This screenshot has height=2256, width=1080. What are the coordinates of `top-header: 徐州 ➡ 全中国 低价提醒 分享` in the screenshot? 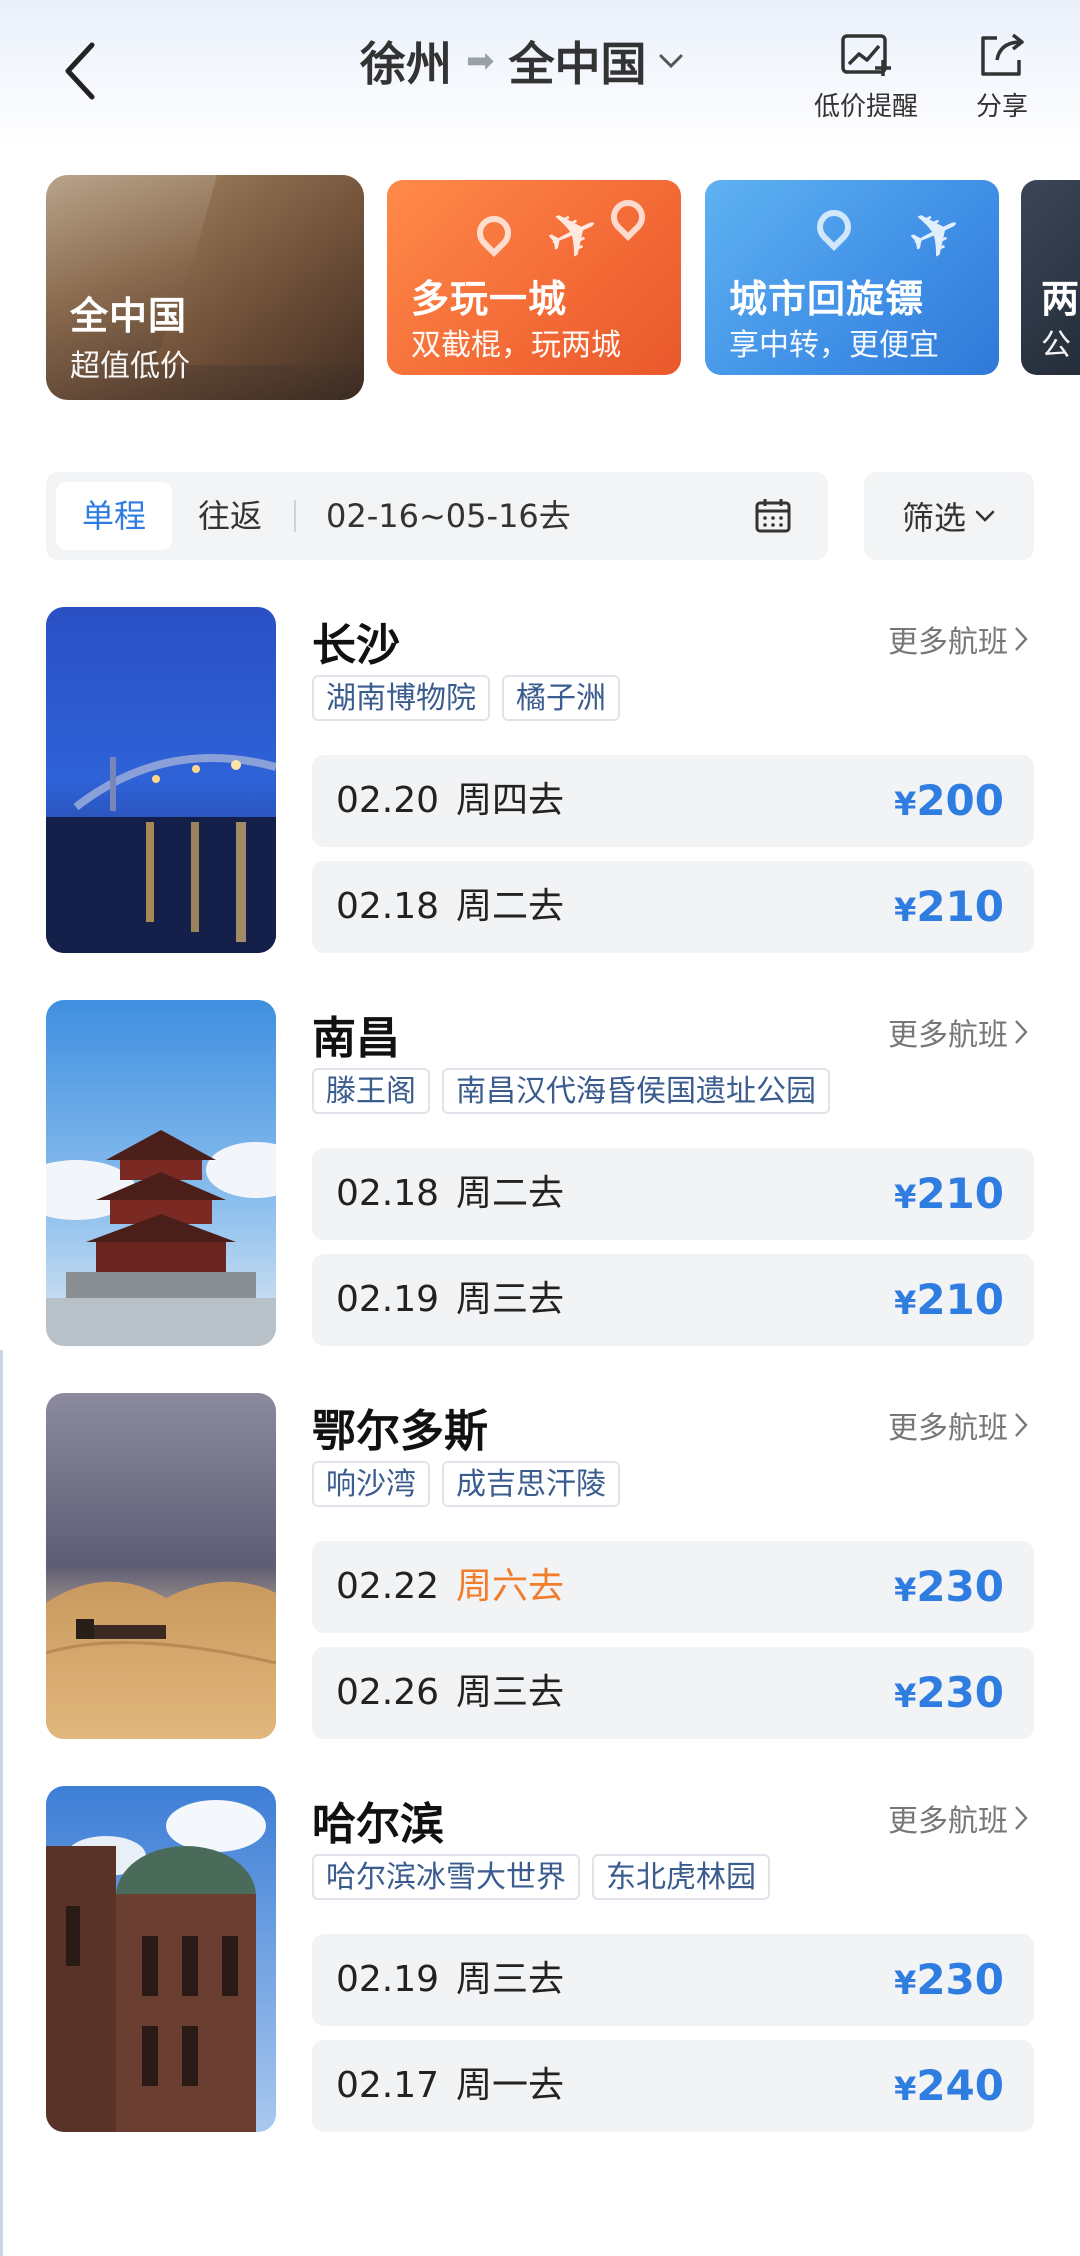 It's located at (540, 75).